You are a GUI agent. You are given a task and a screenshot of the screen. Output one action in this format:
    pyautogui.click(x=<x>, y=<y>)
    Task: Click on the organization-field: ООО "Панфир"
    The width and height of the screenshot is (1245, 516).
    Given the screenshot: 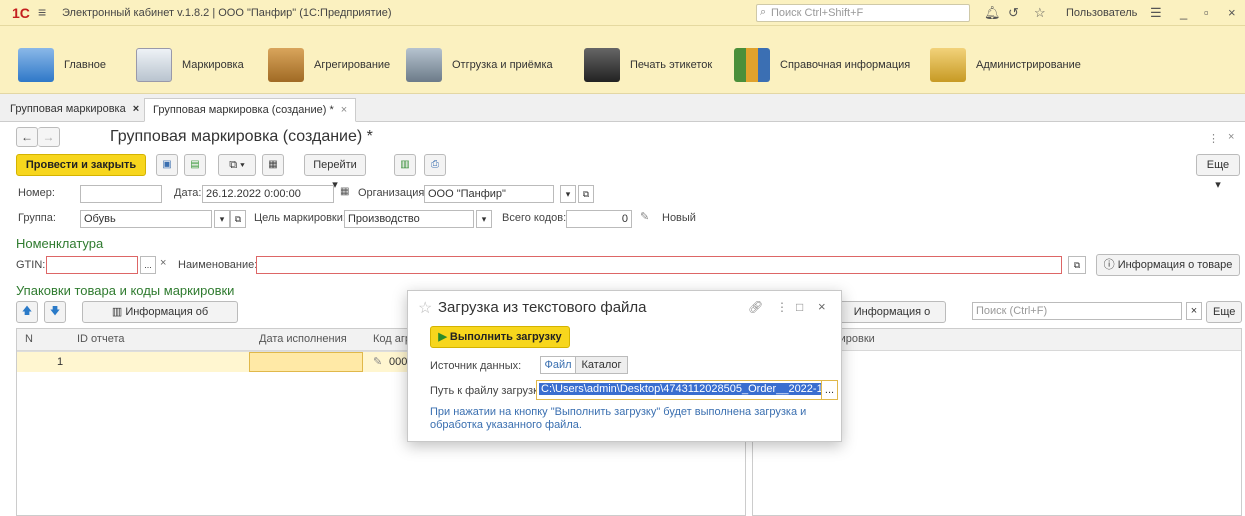 What is the action you would take?
    pyautogui.click(x=489, y=194)
    